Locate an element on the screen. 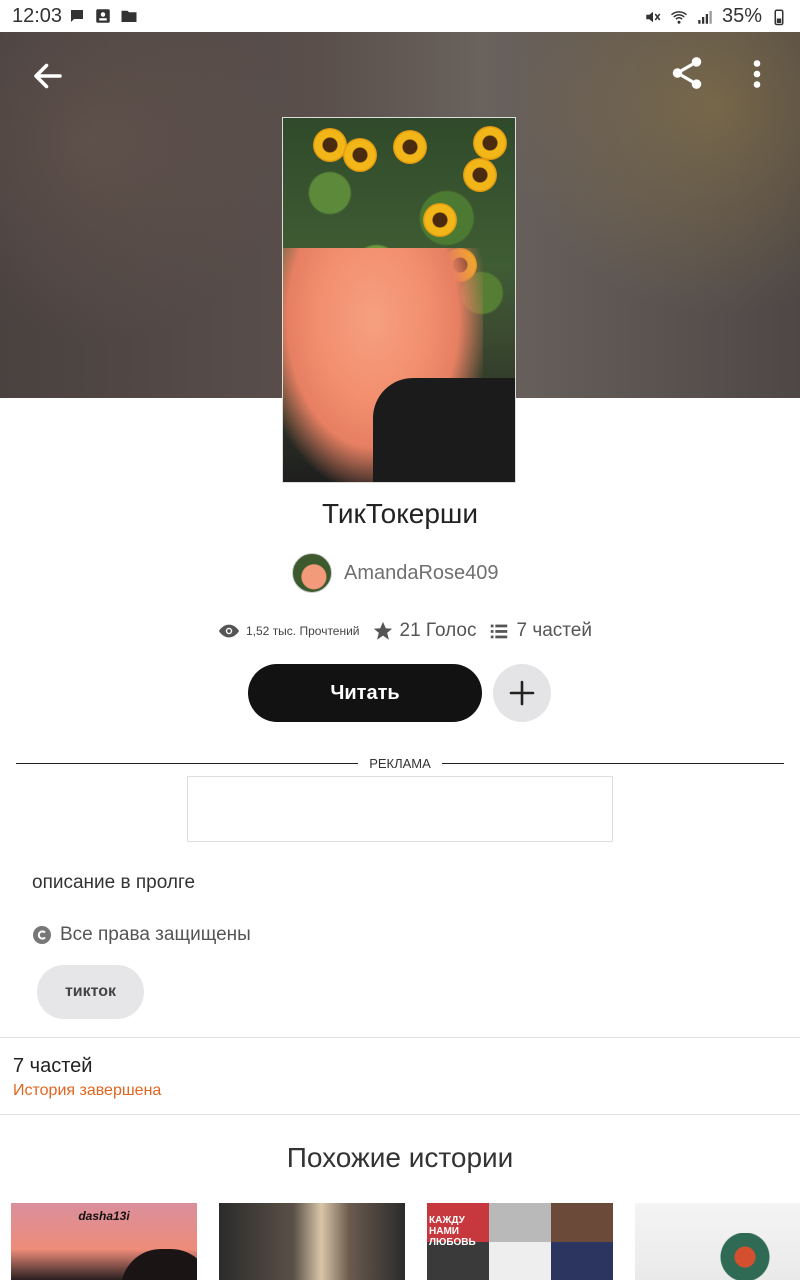 The width and height of the screenshot is (800, 1280). parts-count-stat: 7 частей is located at coordinates (554, 630).